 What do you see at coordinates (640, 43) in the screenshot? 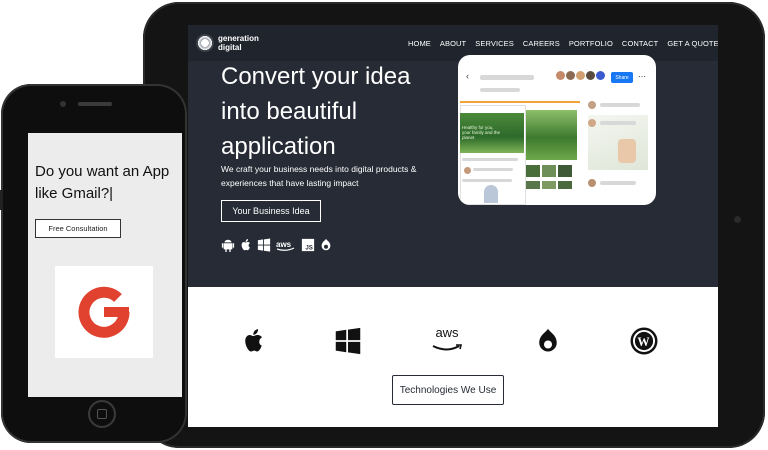
I see `nav-contact: CONTACT` at bounding box center [640, 43].